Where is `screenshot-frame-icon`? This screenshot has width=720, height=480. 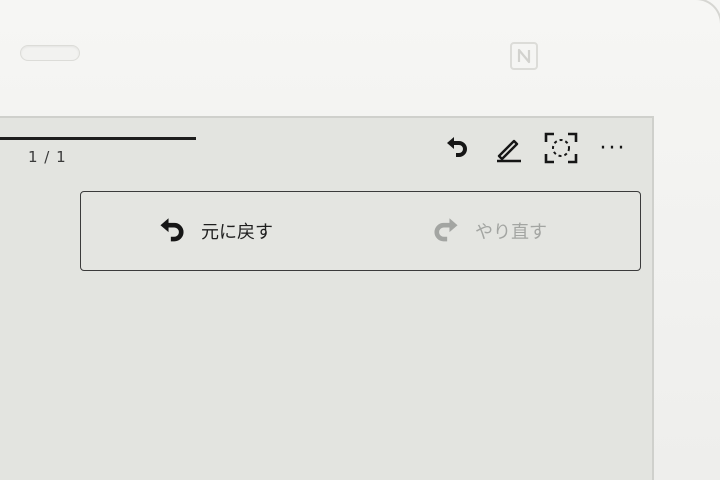
screenshot-frame-icon is located at coordinates (561, 148).